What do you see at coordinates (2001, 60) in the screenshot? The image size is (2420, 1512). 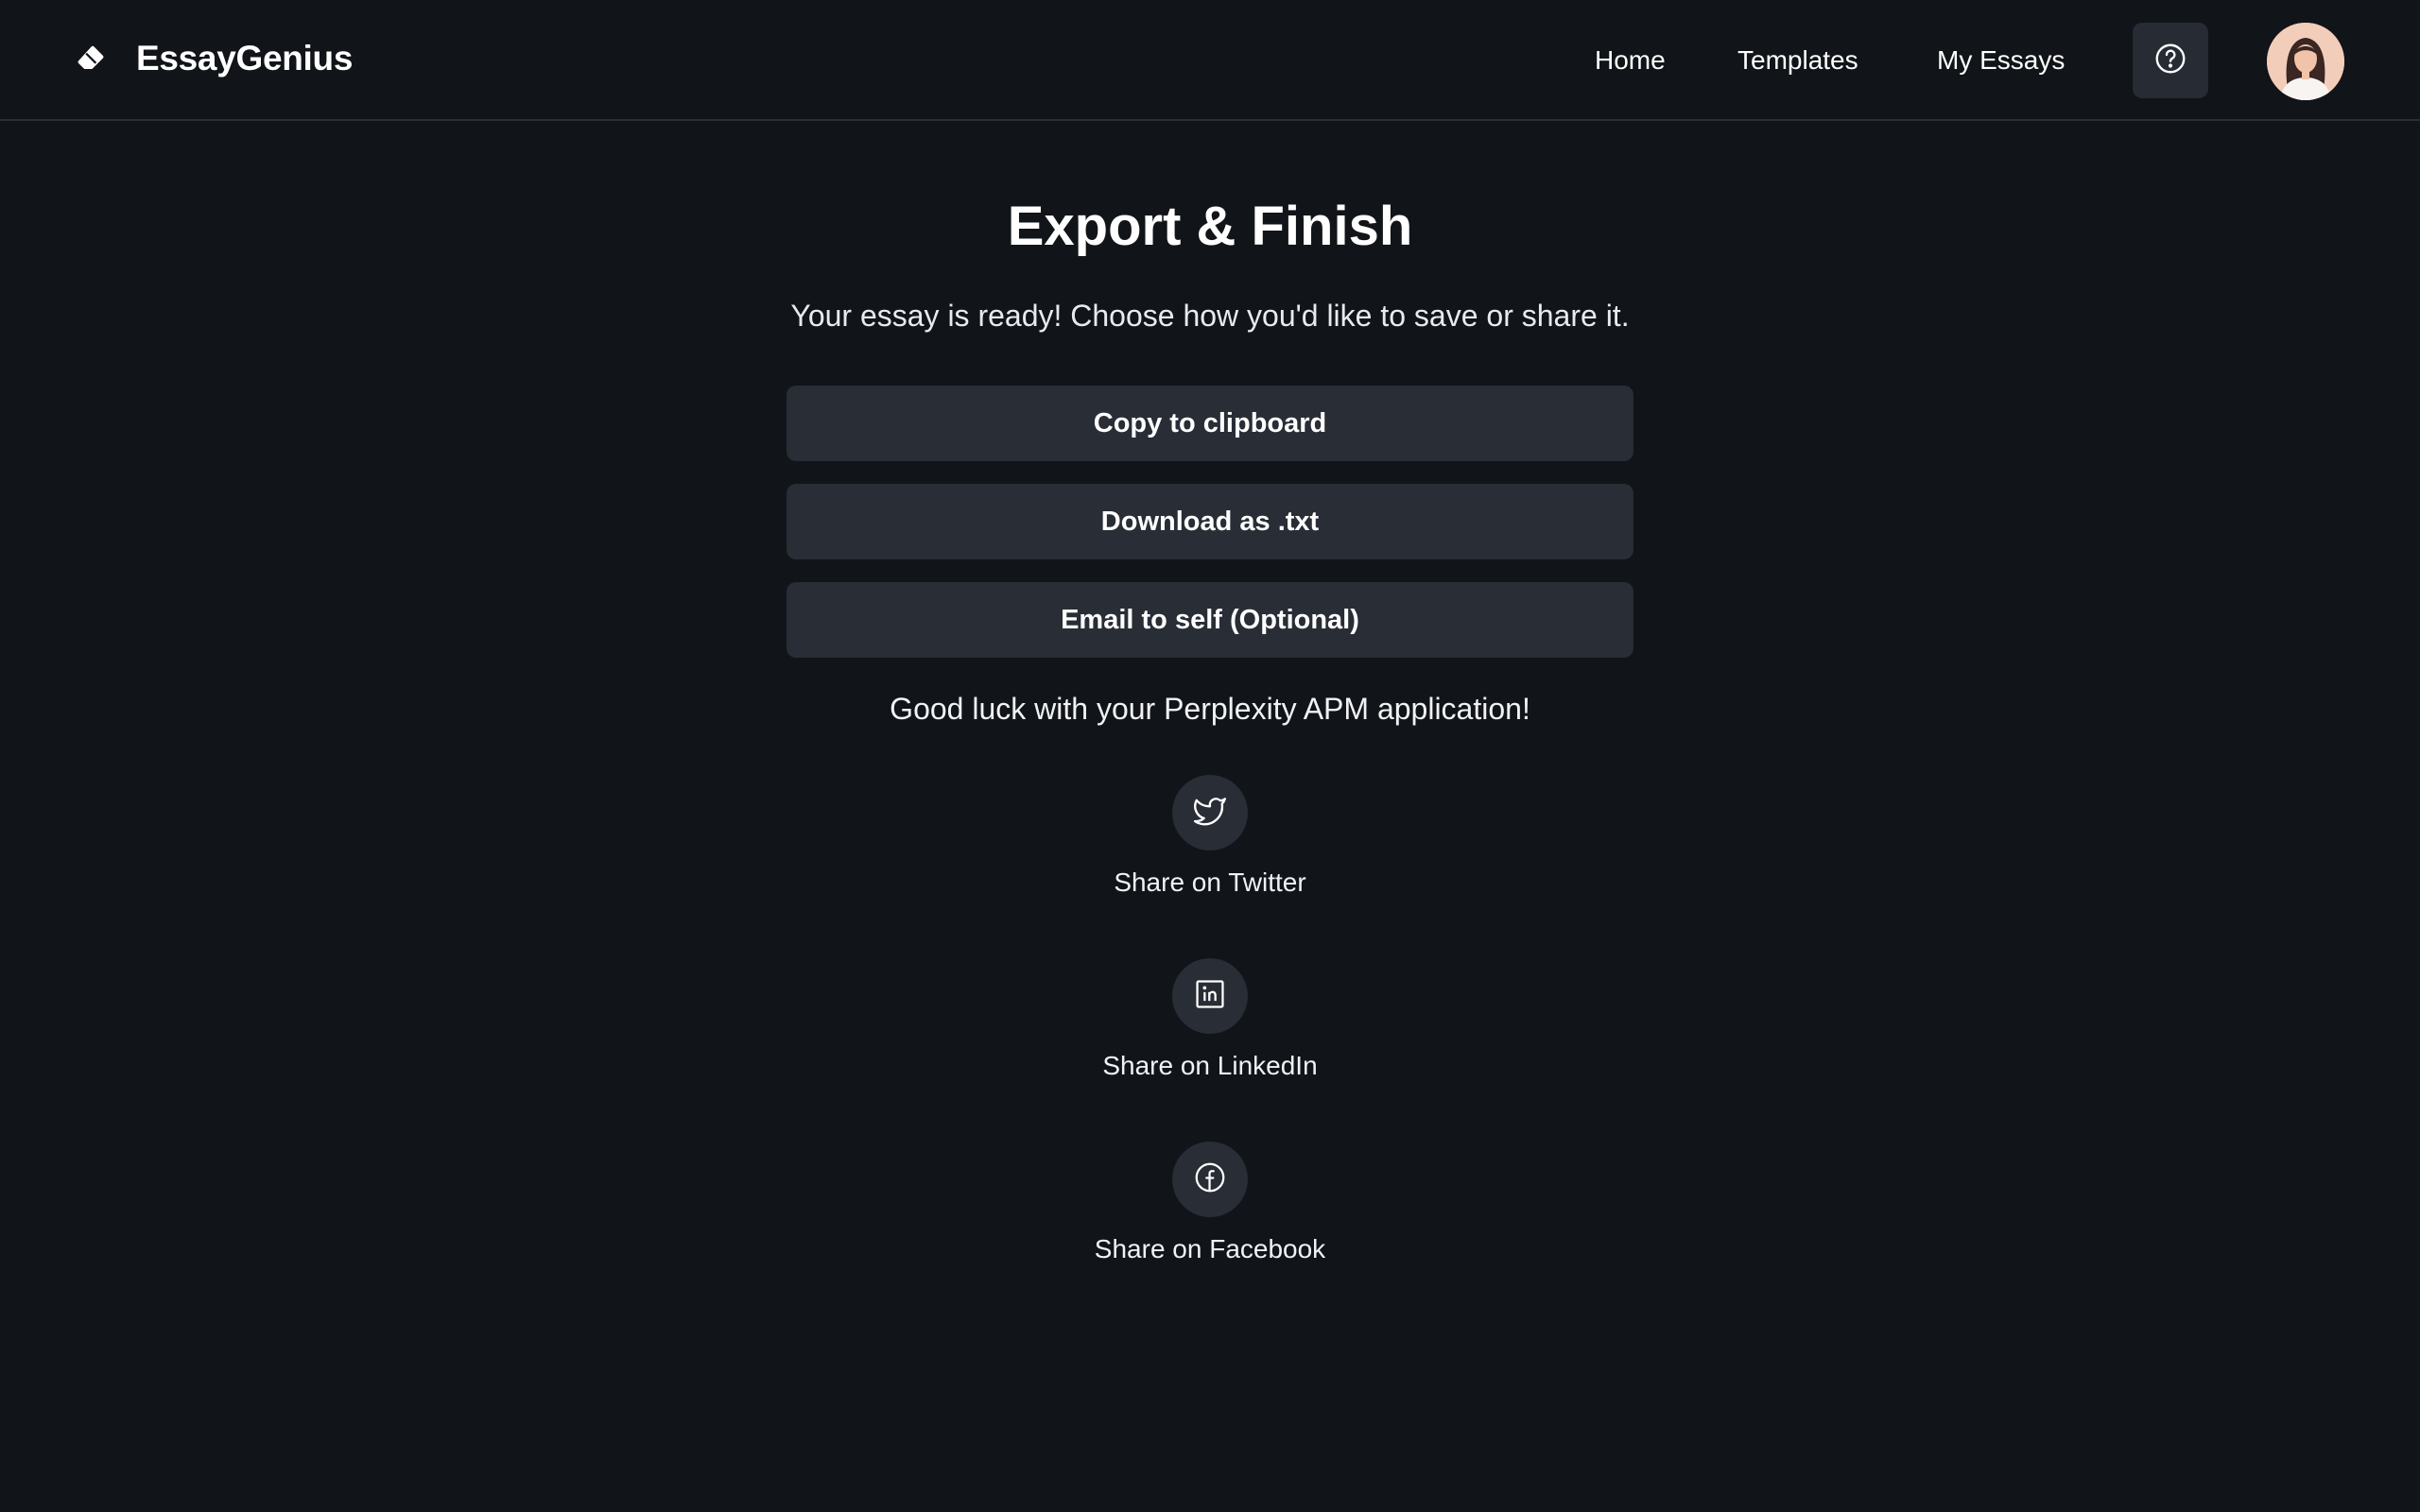 I see `nav-link-my-essays: My Essays` at bounding box center [2001, 60].